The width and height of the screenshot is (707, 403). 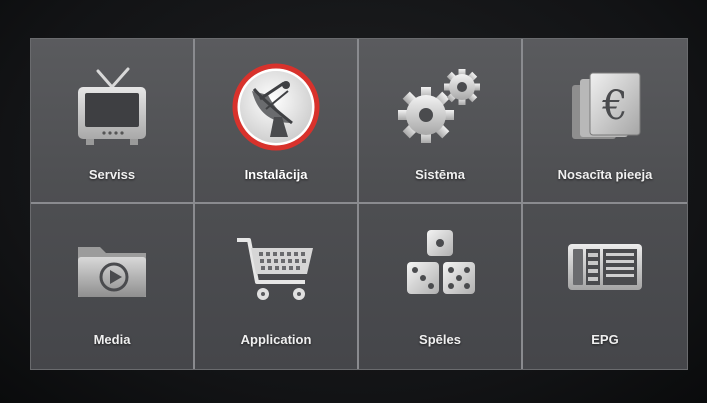 What do you see at coordinates (276, 174) in the screenshot?
I see `menu-item-label: Instalācija` at bounding box center [276, 174].